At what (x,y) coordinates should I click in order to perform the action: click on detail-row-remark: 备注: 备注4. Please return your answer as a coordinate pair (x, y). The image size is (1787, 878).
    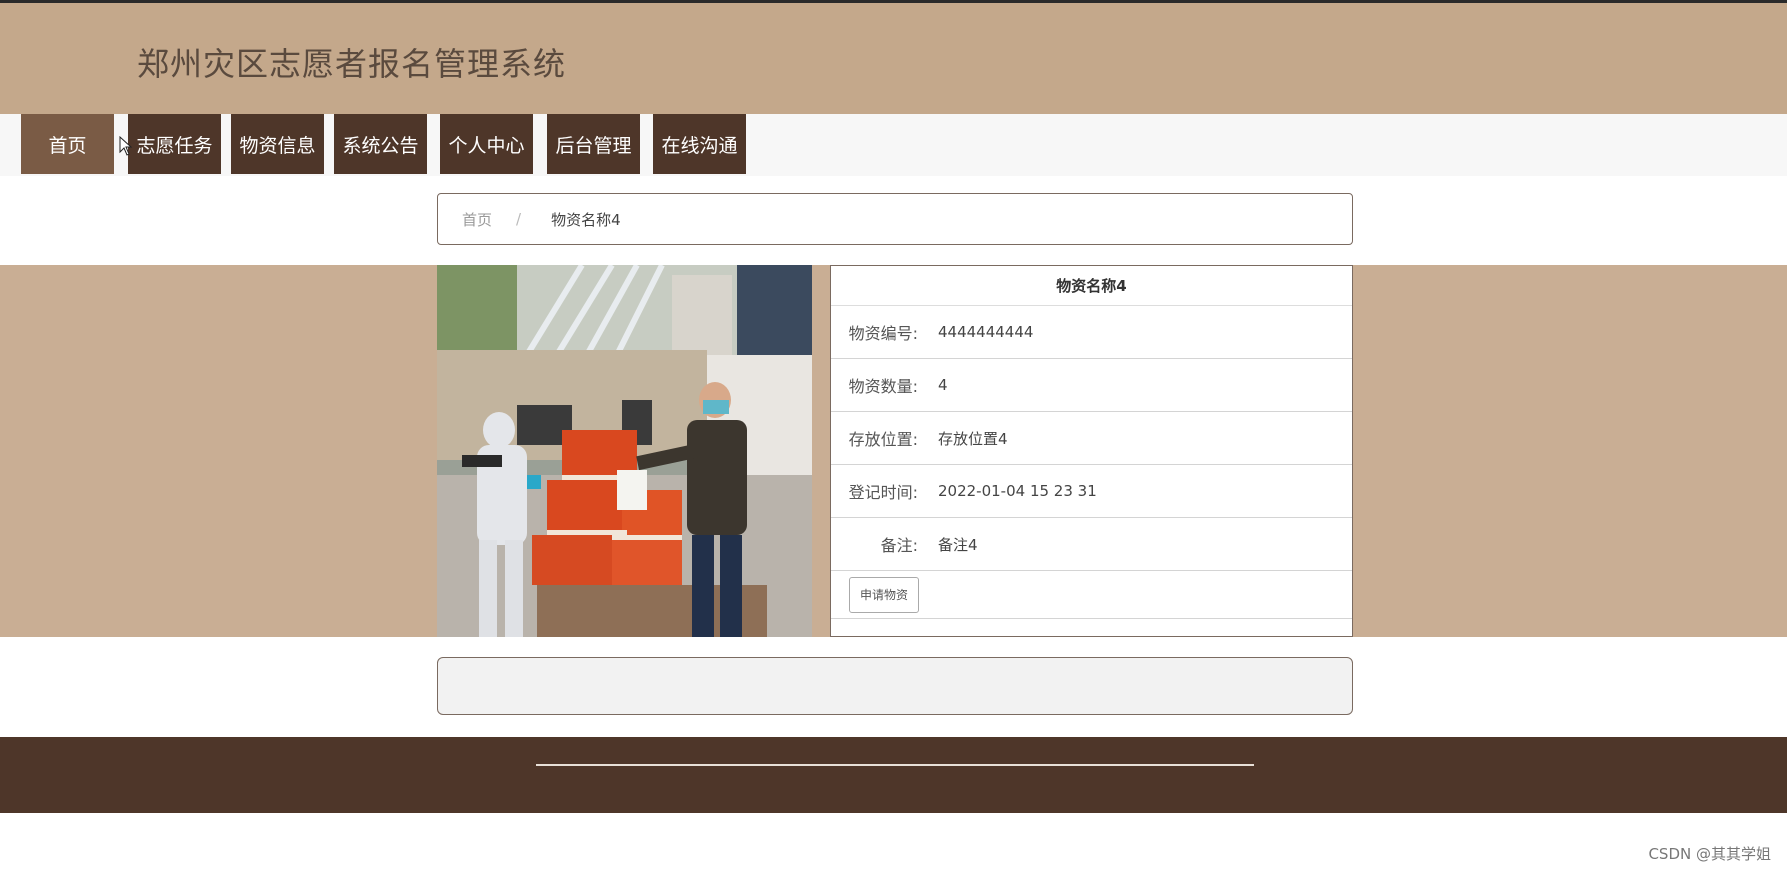
    Looking at the image, I should click on (1091, 544).